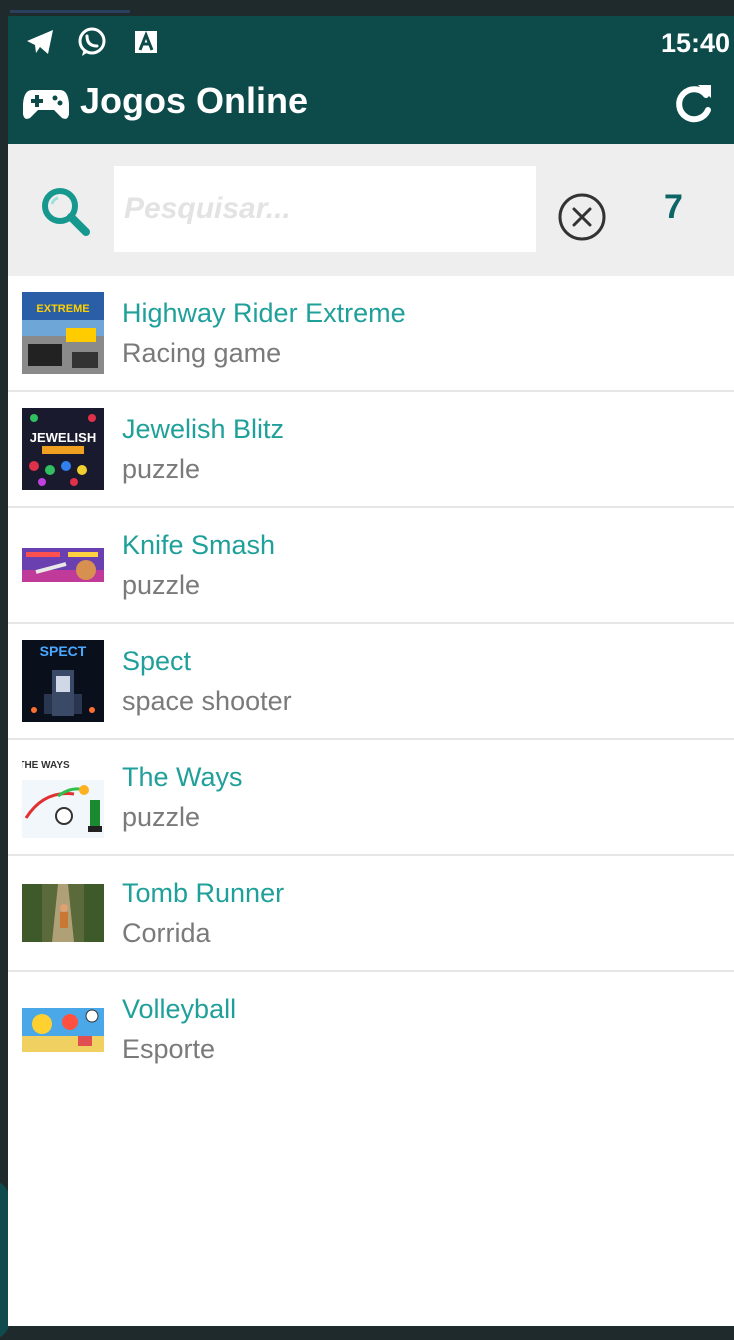  I want to click on the-ways-thumbnail: THE WAYS, so click(63, 797).